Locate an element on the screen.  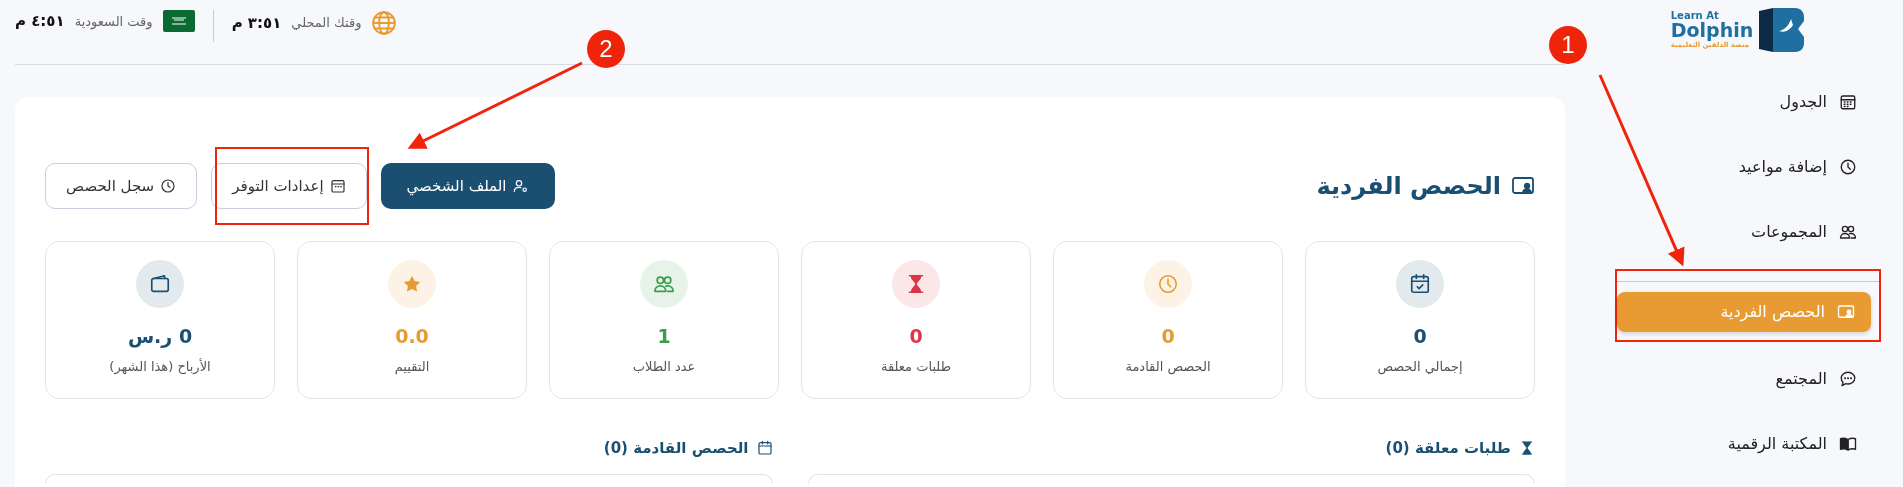
time-value: ٤:٥١ م is located at coordinates (40, 21).